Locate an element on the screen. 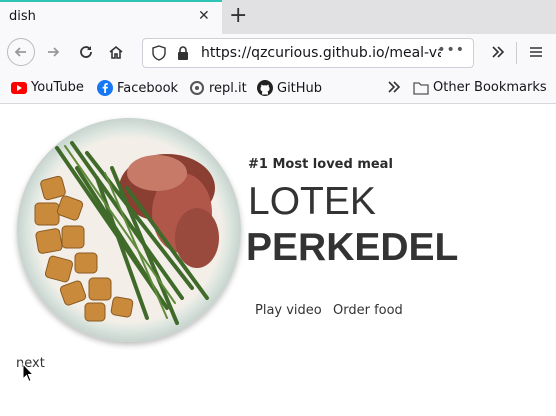  hamburger-menu-button is located at coordinates (536, 52).